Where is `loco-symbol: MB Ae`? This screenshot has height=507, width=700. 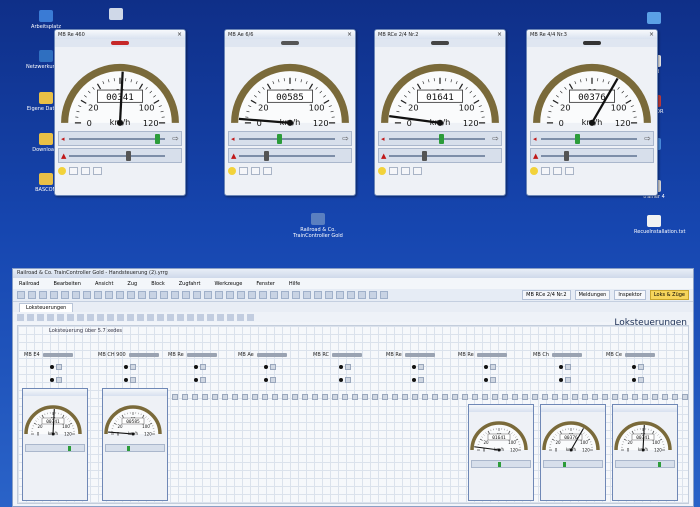
loco-symbol: MB Ae is located at coordinates (262, 354).